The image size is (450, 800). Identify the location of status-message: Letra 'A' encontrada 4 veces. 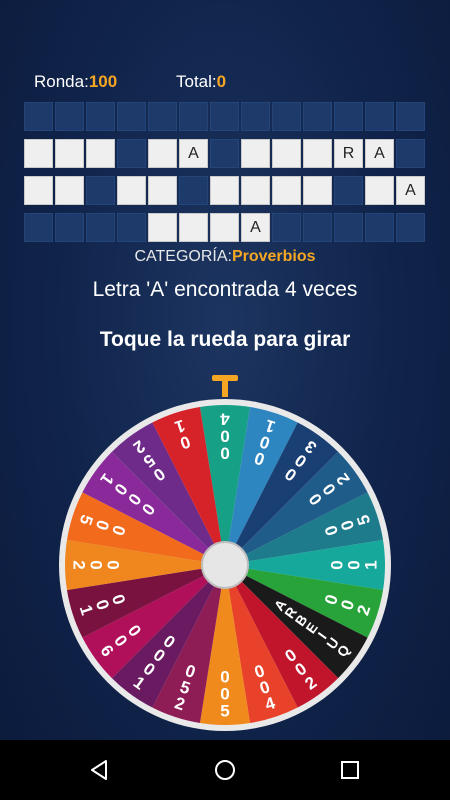
(225, 289).